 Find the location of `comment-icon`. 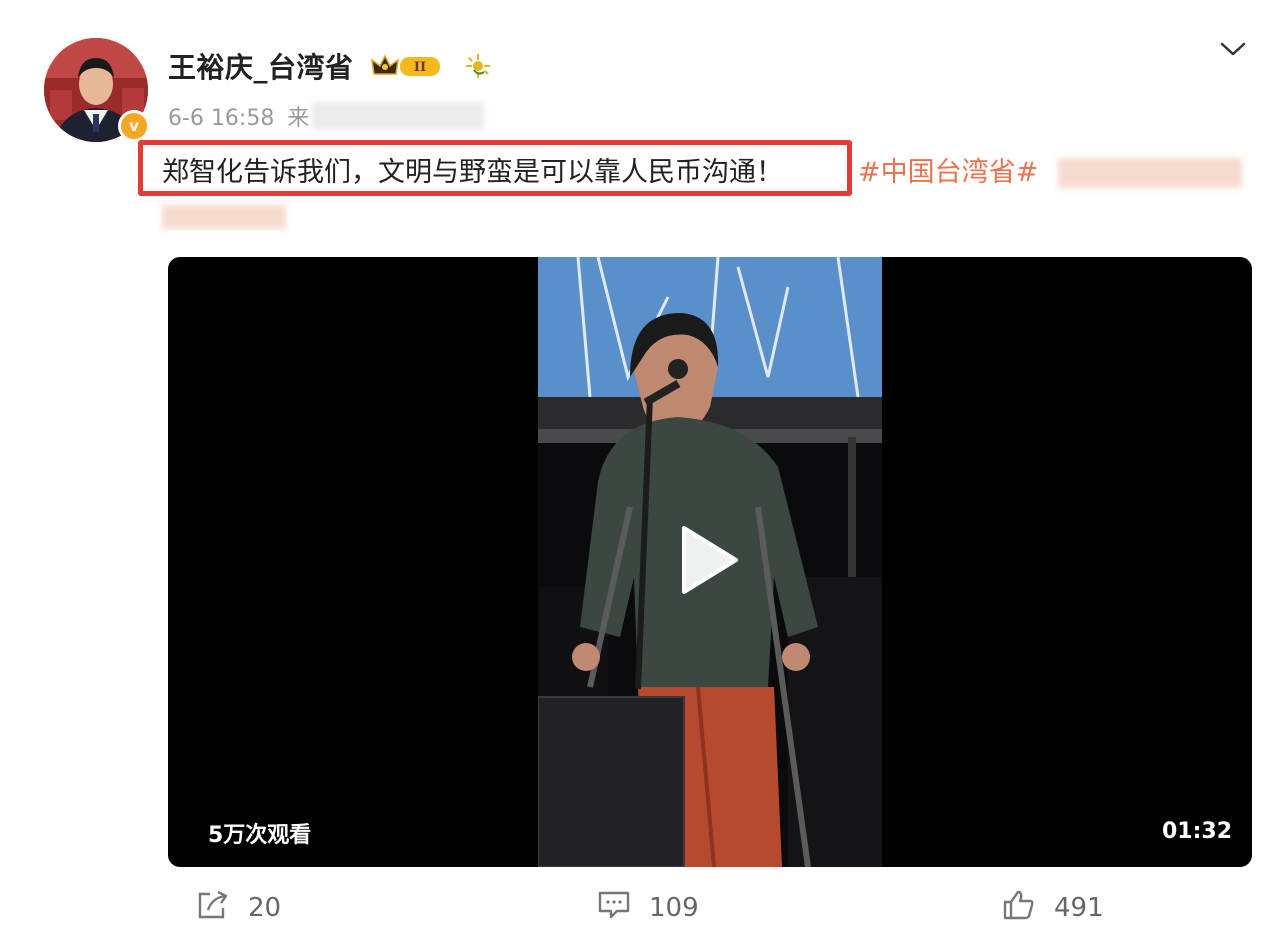

comment-icon is located at coordinates (623, 908).